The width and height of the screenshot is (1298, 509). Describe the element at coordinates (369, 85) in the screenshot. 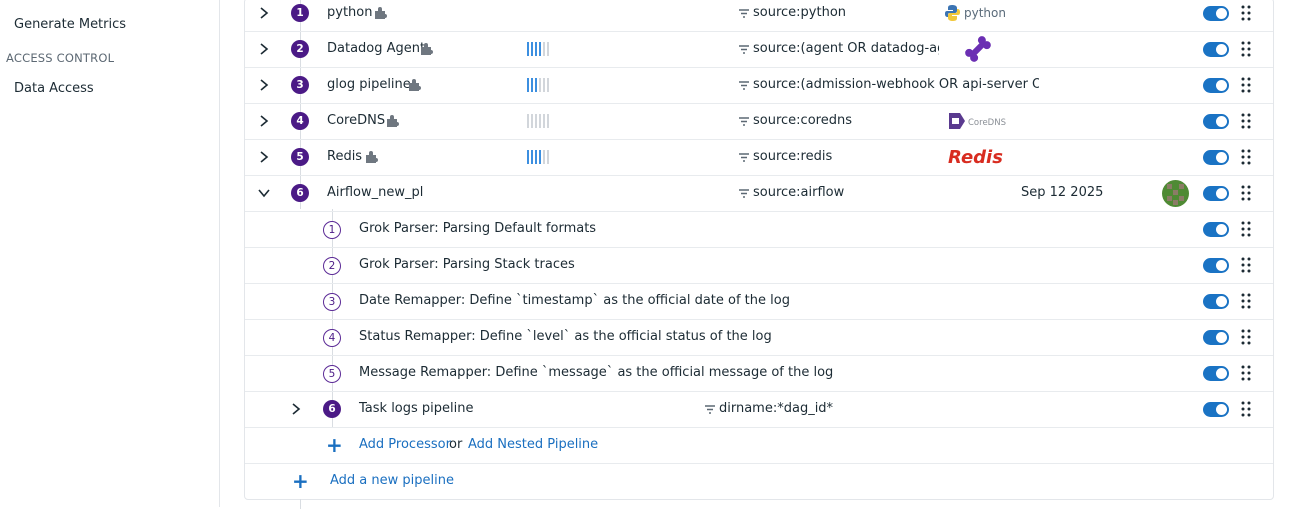

I see `pipeline-name: glog pipeline` at that location.